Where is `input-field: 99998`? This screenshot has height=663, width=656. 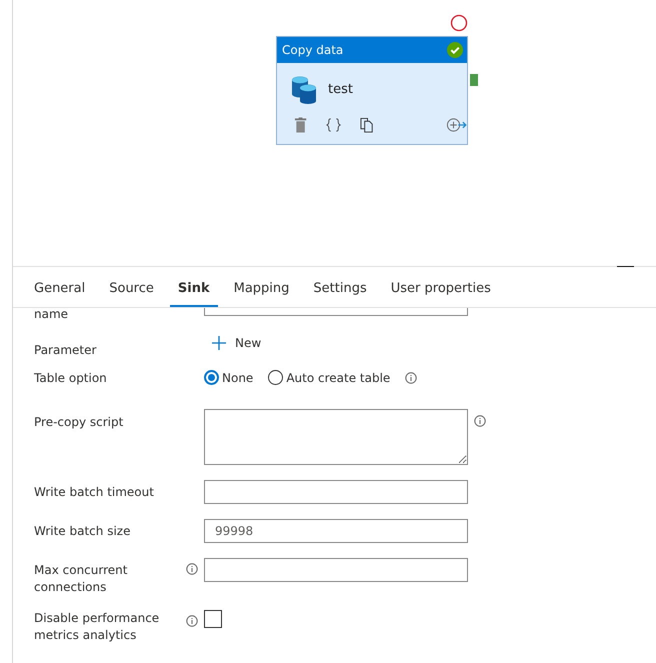
input-field: 99998 is located at coordinates (336, 531).